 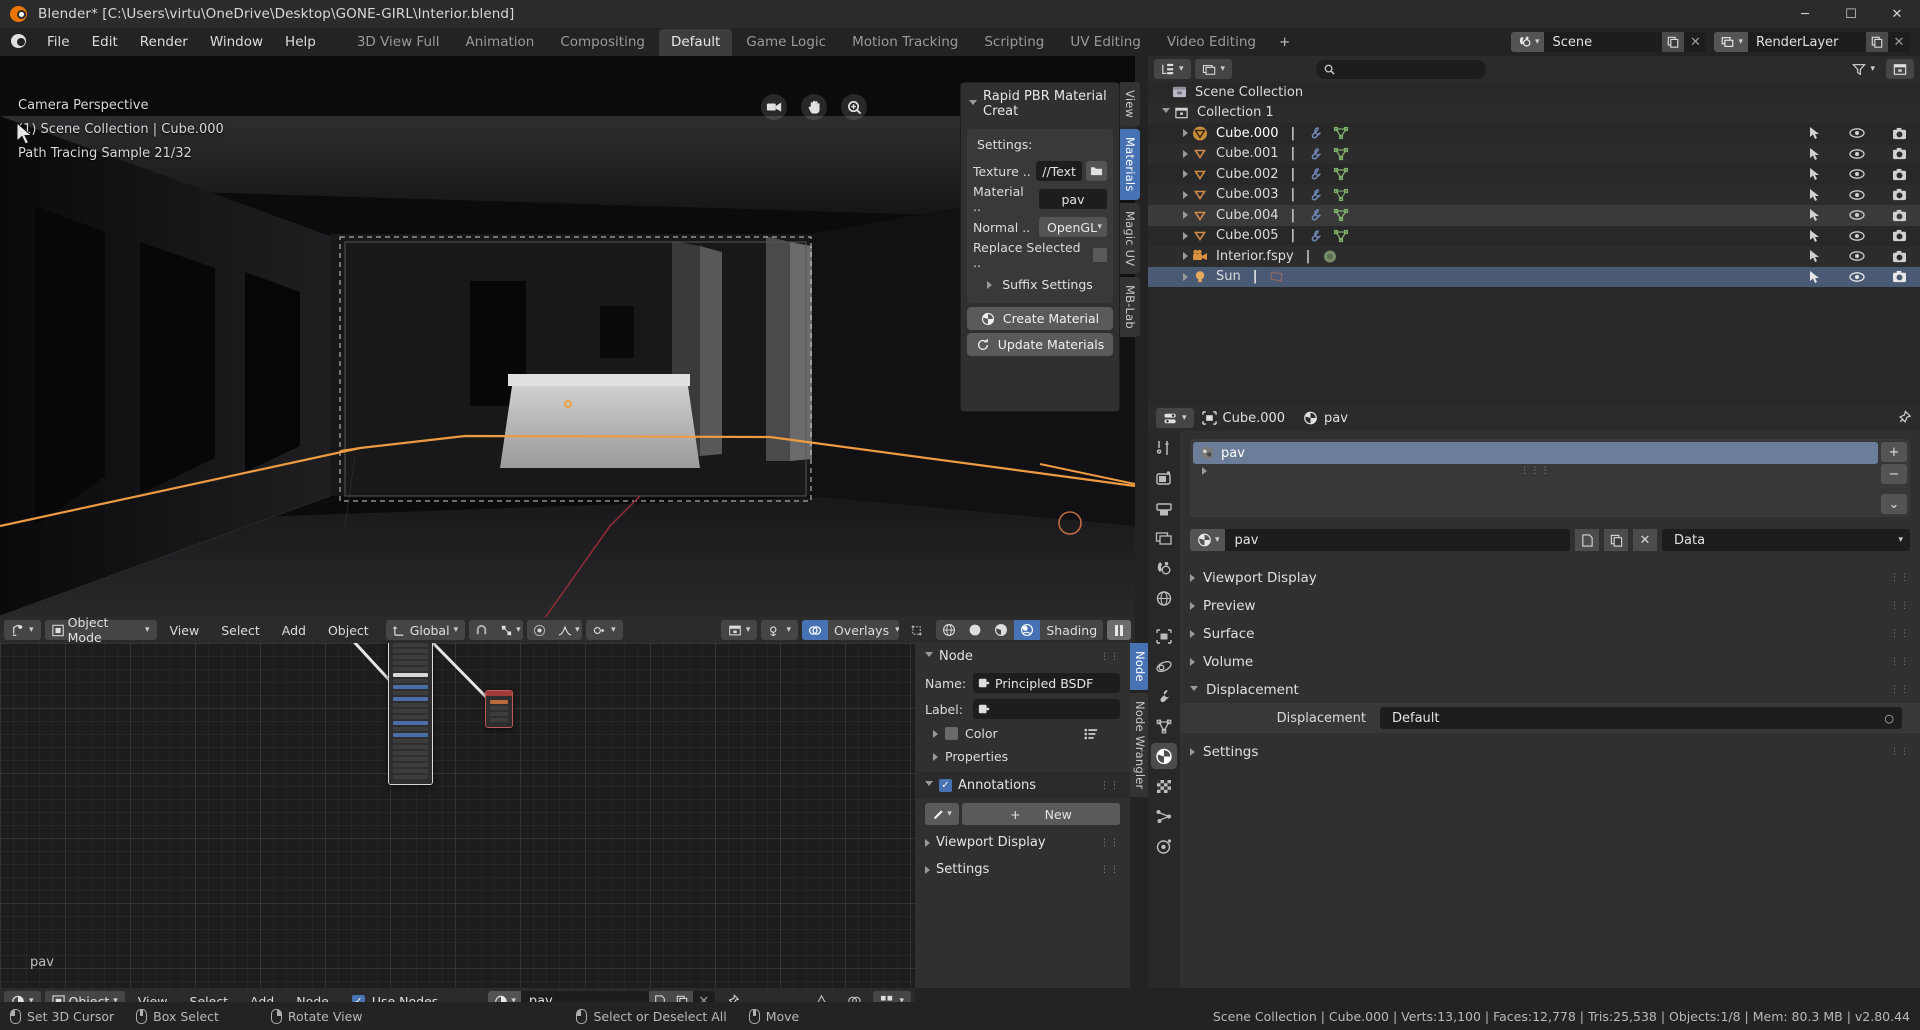 I want to click on node-color-swatch, so click(x=951, y=733).